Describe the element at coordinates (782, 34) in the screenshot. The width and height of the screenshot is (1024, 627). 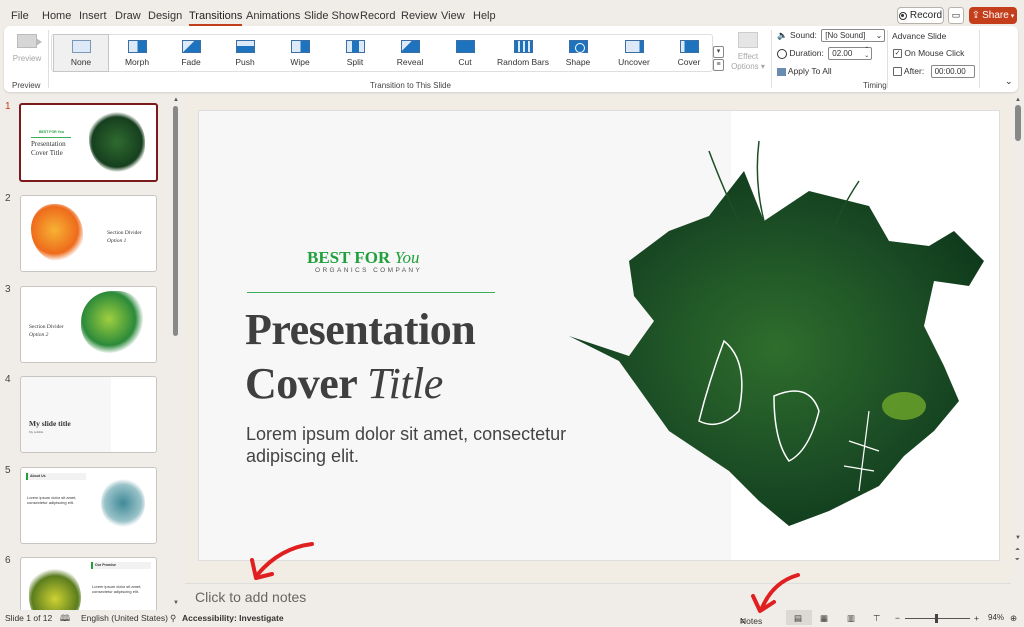
I see `speaker-icon: 🔈` at that location.